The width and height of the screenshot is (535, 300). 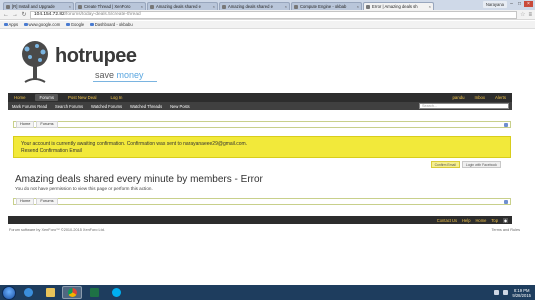 What do you see at coordinates (480, 220) in the screenshot?
I see `footer-home: Home` at bounding box center [480, 220].